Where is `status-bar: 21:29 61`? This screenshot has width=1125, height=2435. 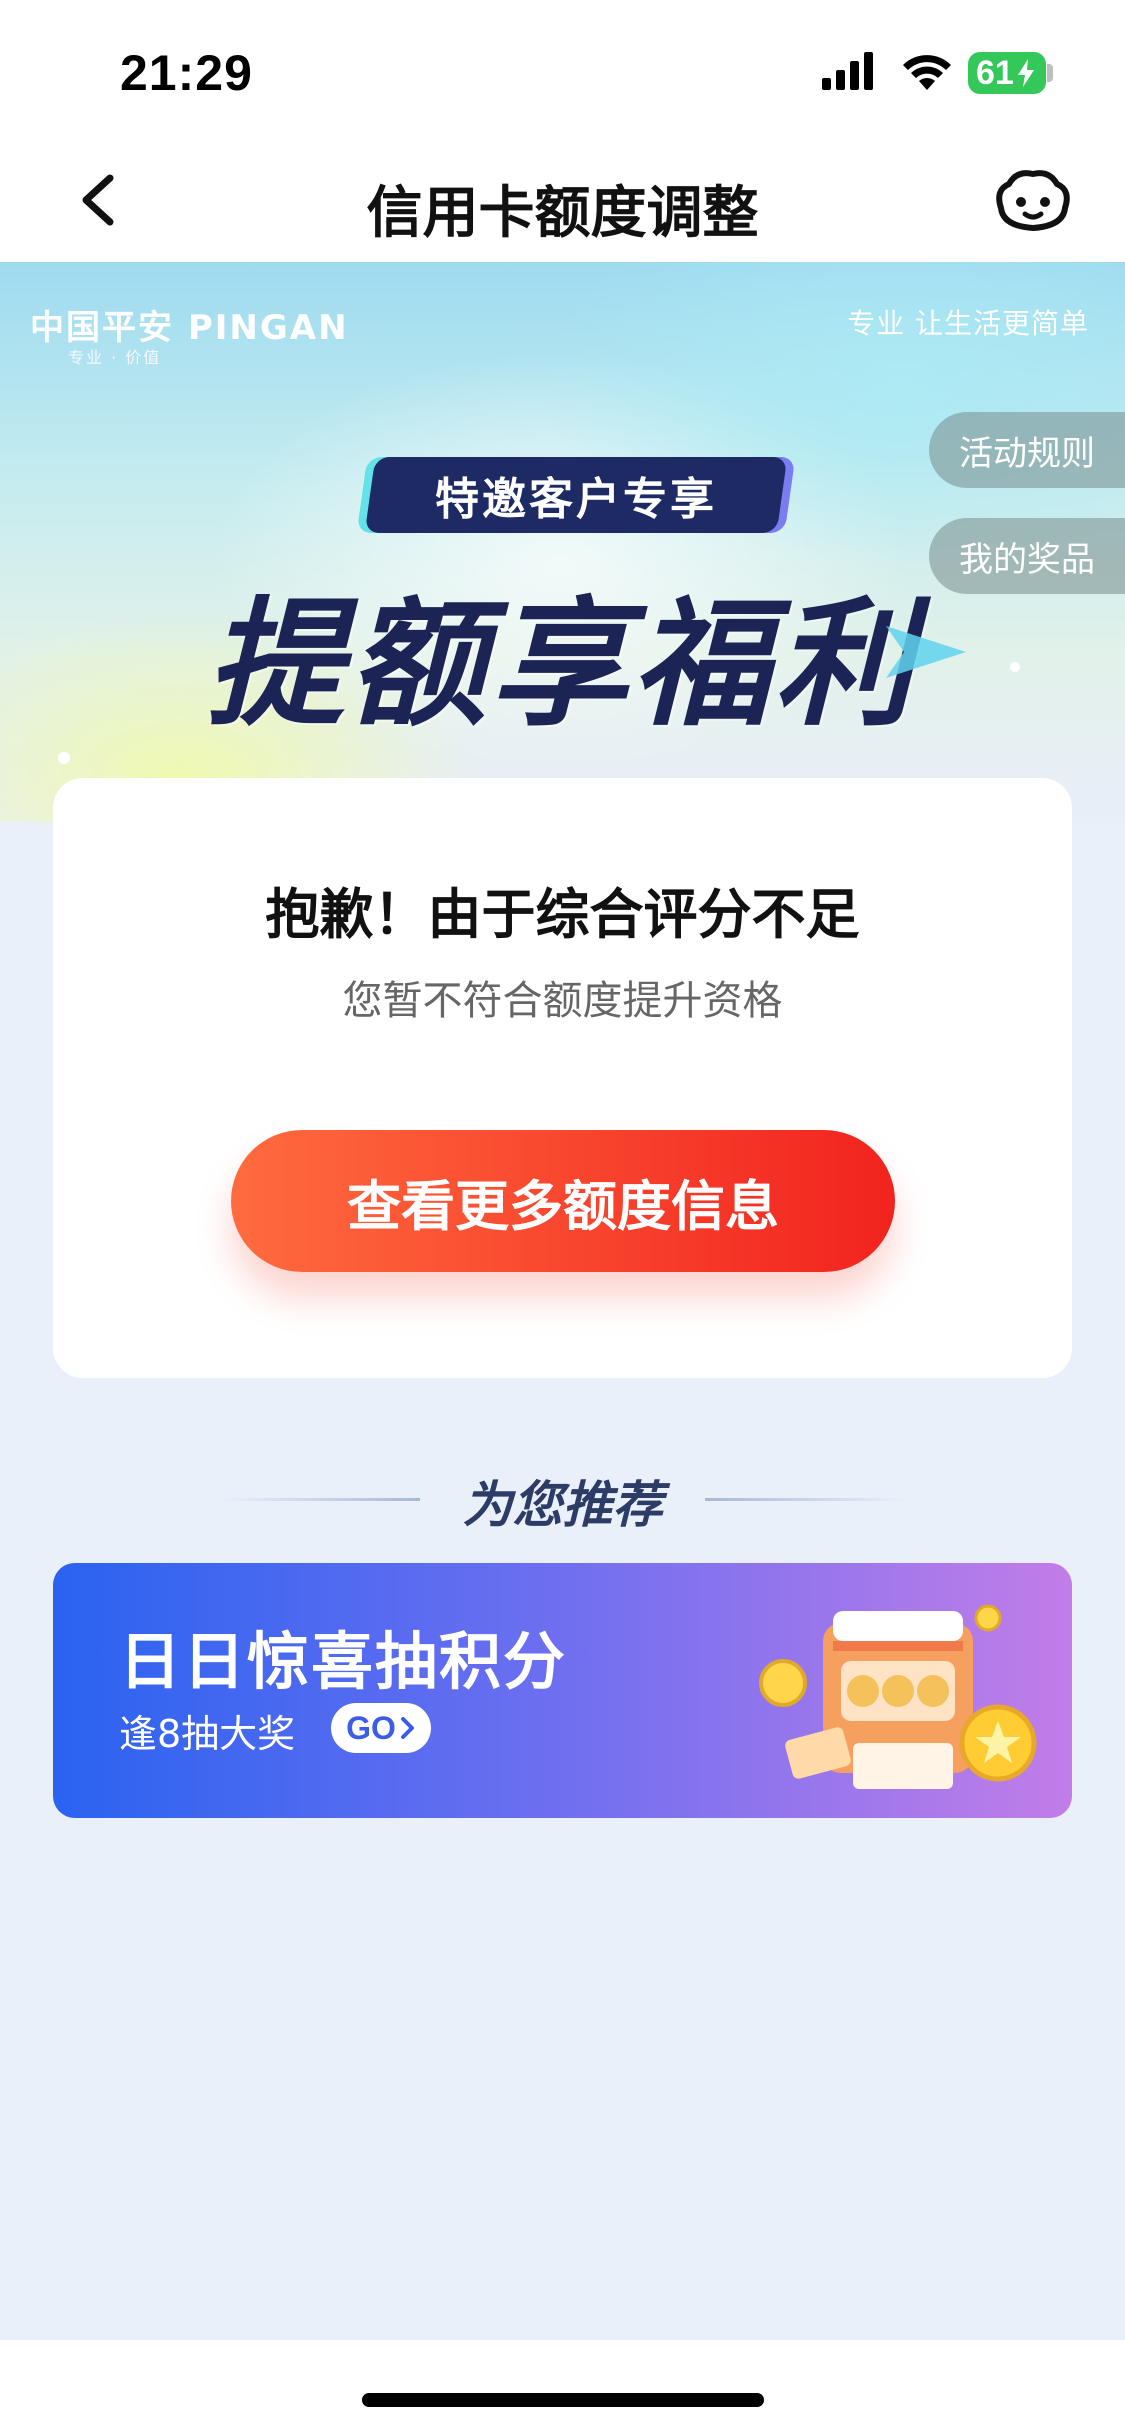
status-bar: 21:29 61 is located at coordinates (562, 75).